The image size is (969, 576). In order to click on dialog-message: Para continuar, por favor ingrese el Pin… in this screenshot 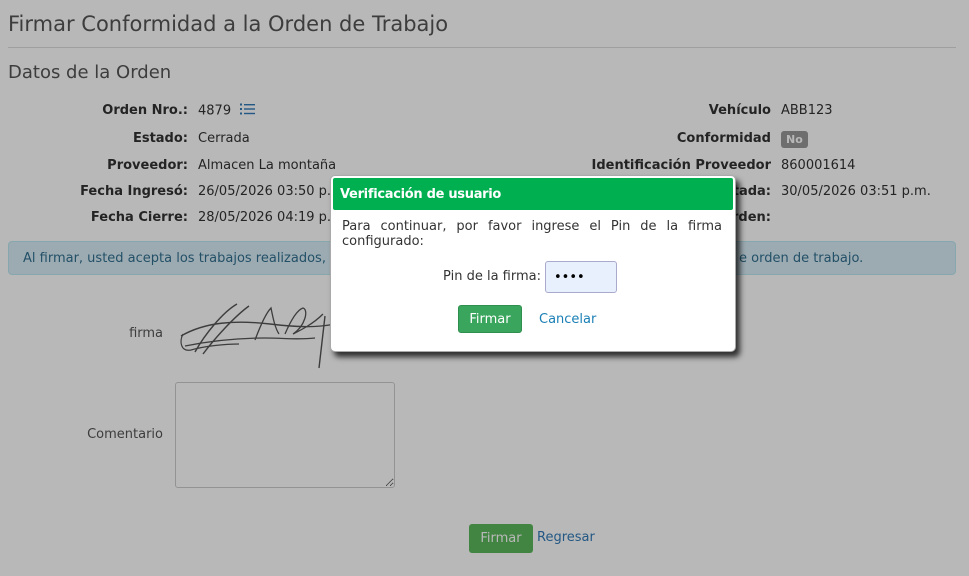, I will do `click(532, 234)`.